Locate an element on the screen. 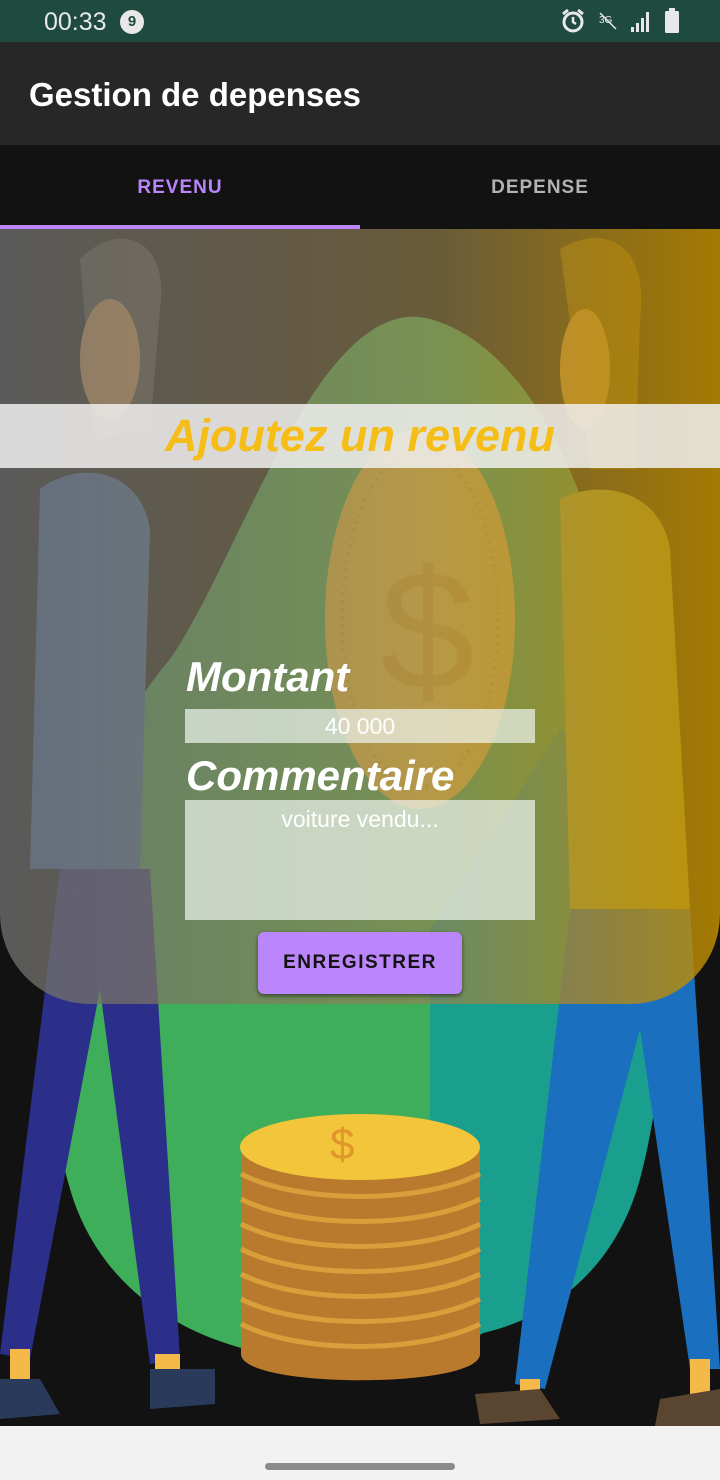 The height and width of the screenshot is (1480, 720). home-gesture-handle is located at coordinates (360, 1466).